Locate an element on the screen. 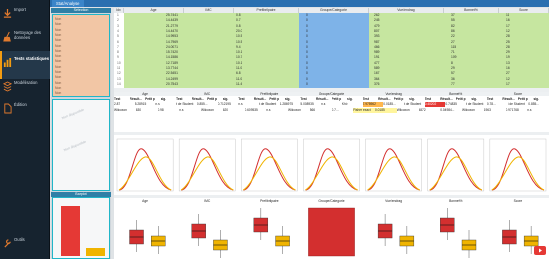 This screenshot has width=549, height=259. table-cell: 19 is located at coordinates (507, 57).